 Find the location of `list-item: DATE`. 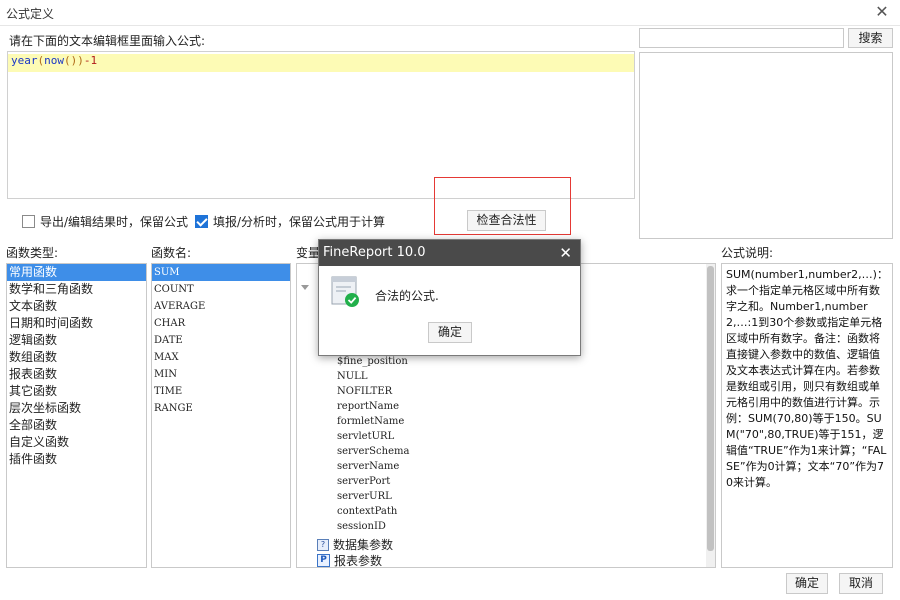

list-item: DATE is located at coordinates (221, 340).